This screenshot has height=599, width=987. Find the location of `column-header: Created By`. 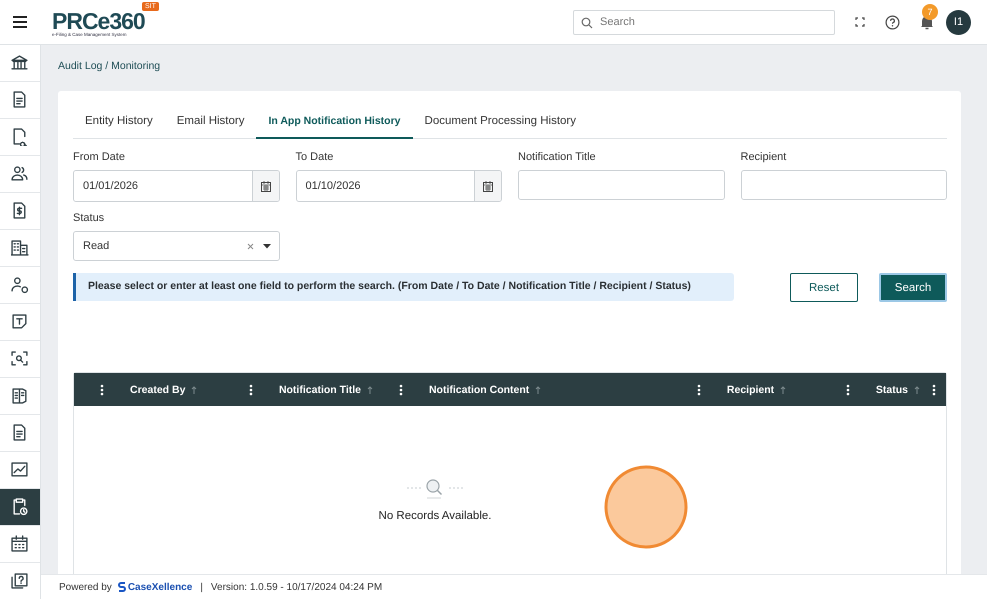

column-header: Created By is located at coordinates (158, 390).